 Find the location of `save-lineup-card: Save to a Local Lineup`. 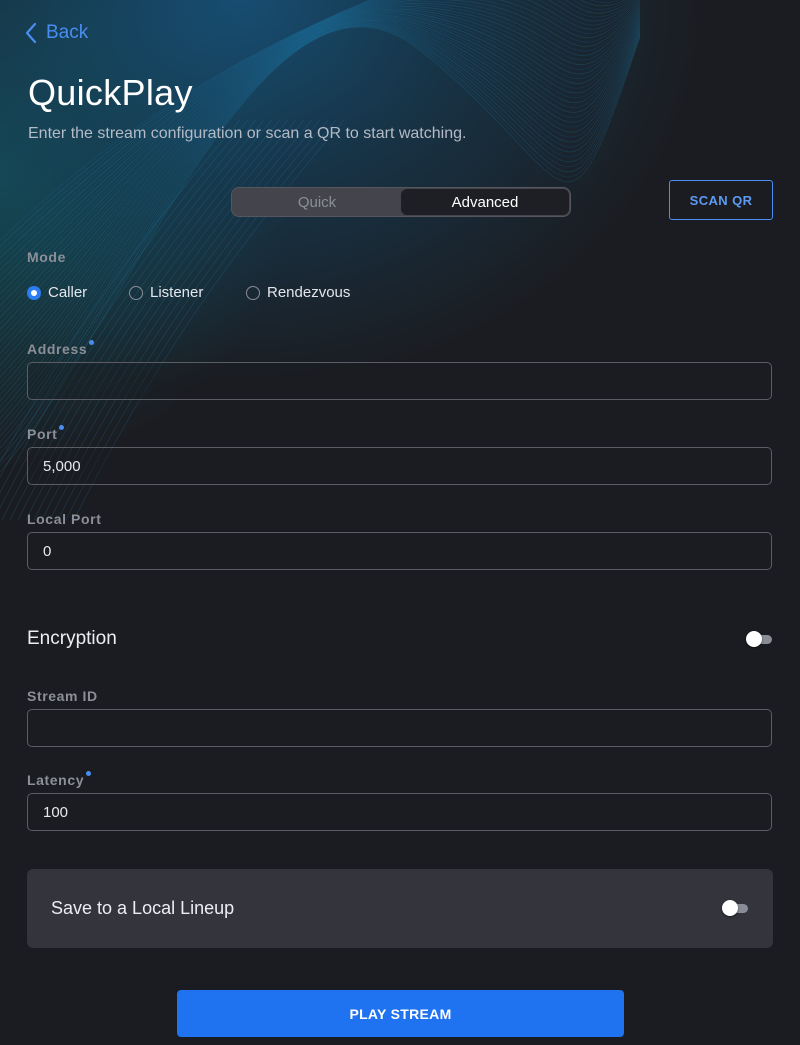

save-lineup-card: Save to a Local Lineup is located at coordinates (400, 908).